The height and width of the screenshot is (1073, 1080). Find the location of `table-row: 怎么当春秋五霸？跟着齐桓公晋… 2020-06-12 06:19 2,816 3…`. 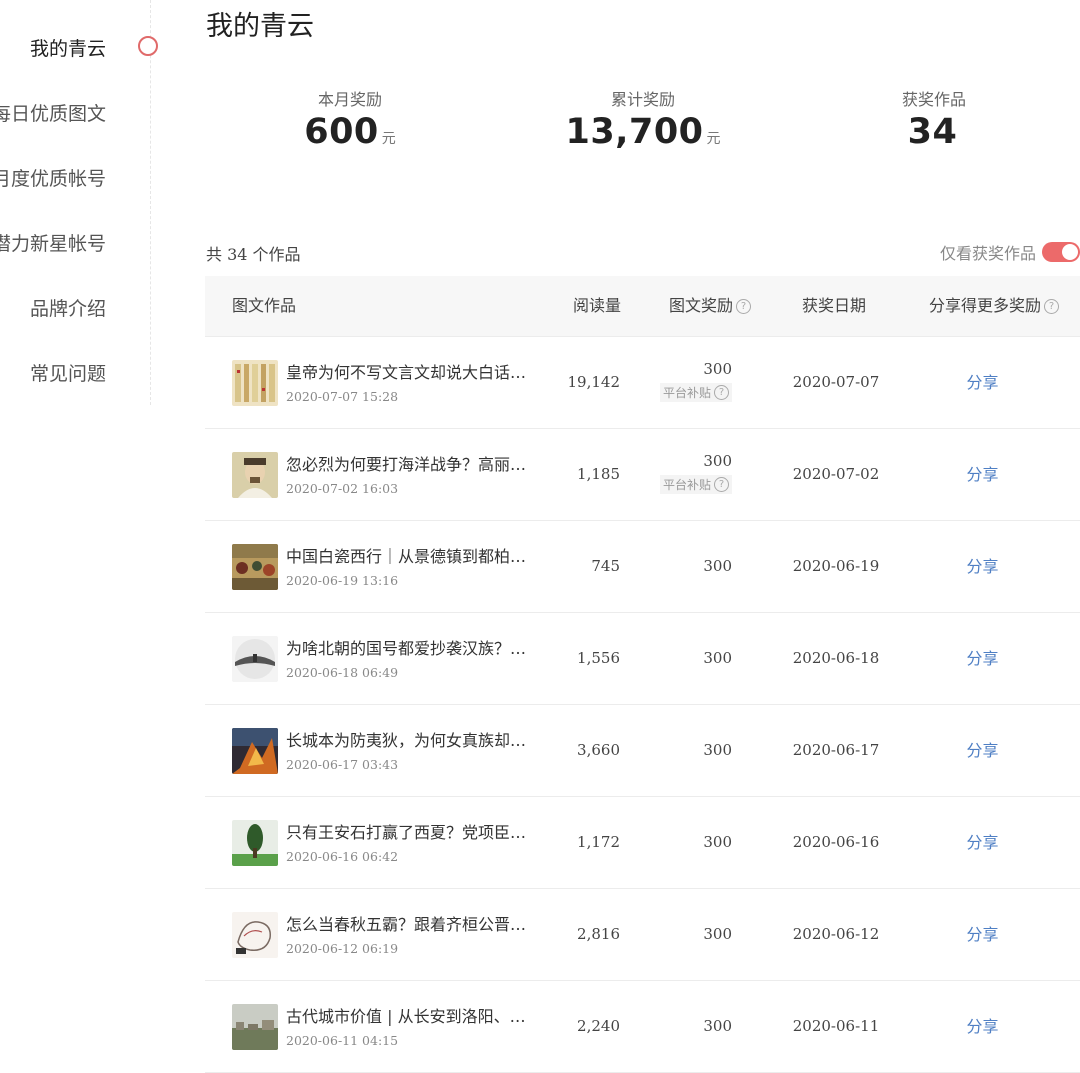

table-row: 怎么当春秋五霸？跟着齐桓公晋… 2020-06-12 06:19 2,816 3… is located at coordinates (642, 935).